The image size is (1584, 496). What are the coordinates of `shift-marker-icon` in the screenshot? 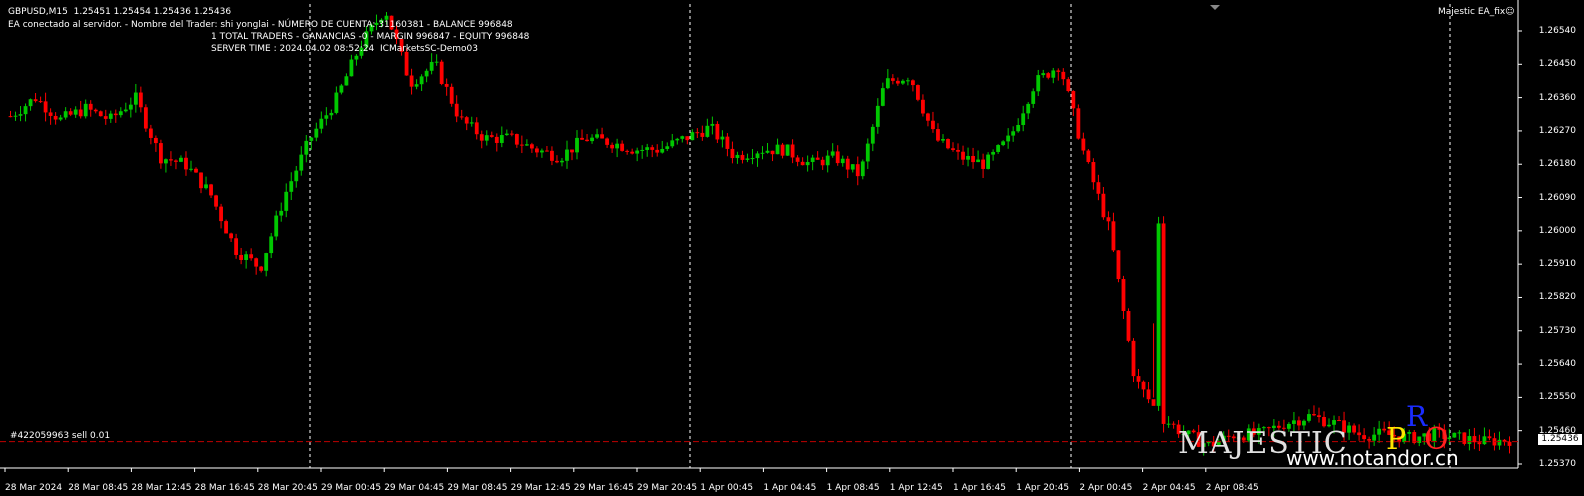 It's located at (1215, 7).